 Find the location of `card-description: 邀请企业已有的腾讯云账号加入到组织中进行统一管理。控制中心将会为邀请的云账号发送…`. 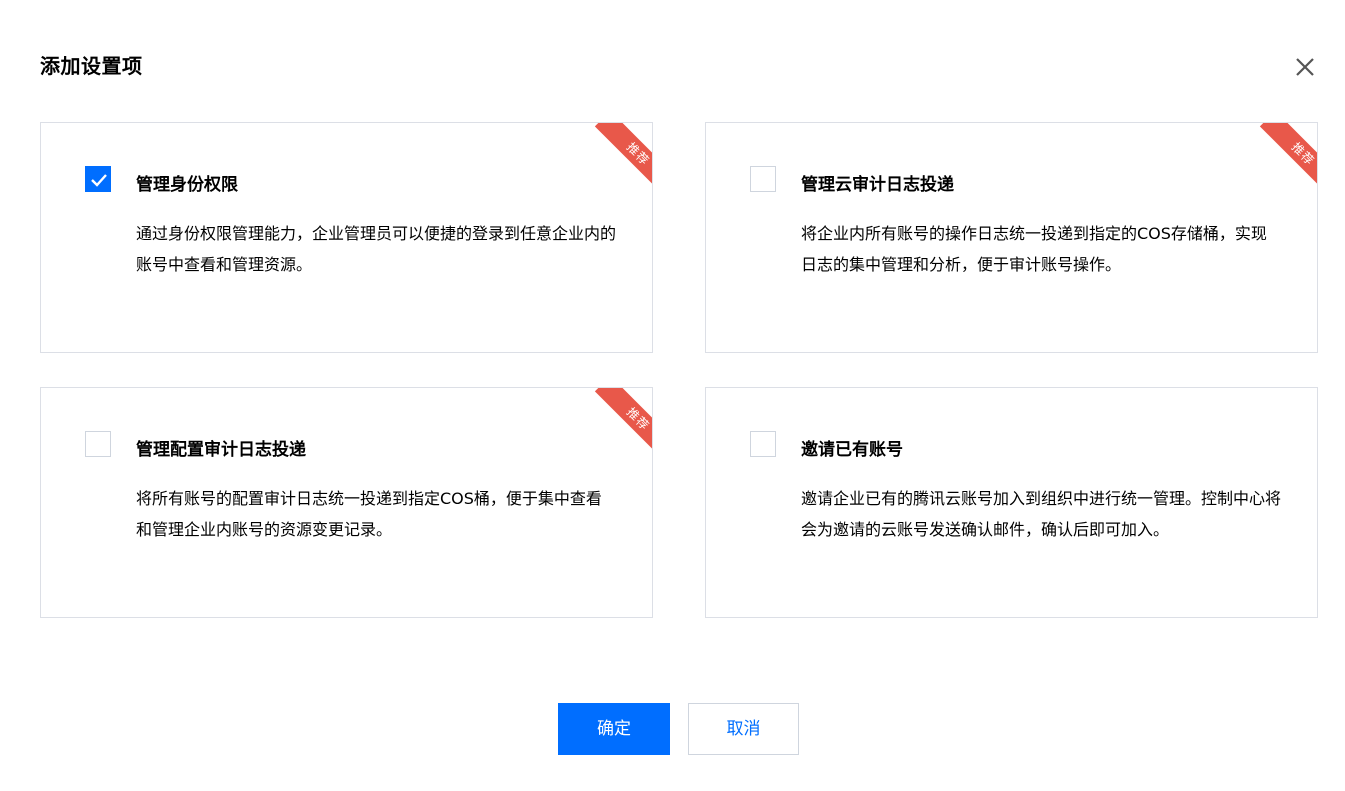

card-description: 邀请企业已有的腾讯云账号加入到组织中进行统一管理。控制中心将会为邀请的云账号发送… is located at coordinates (1041, 514).